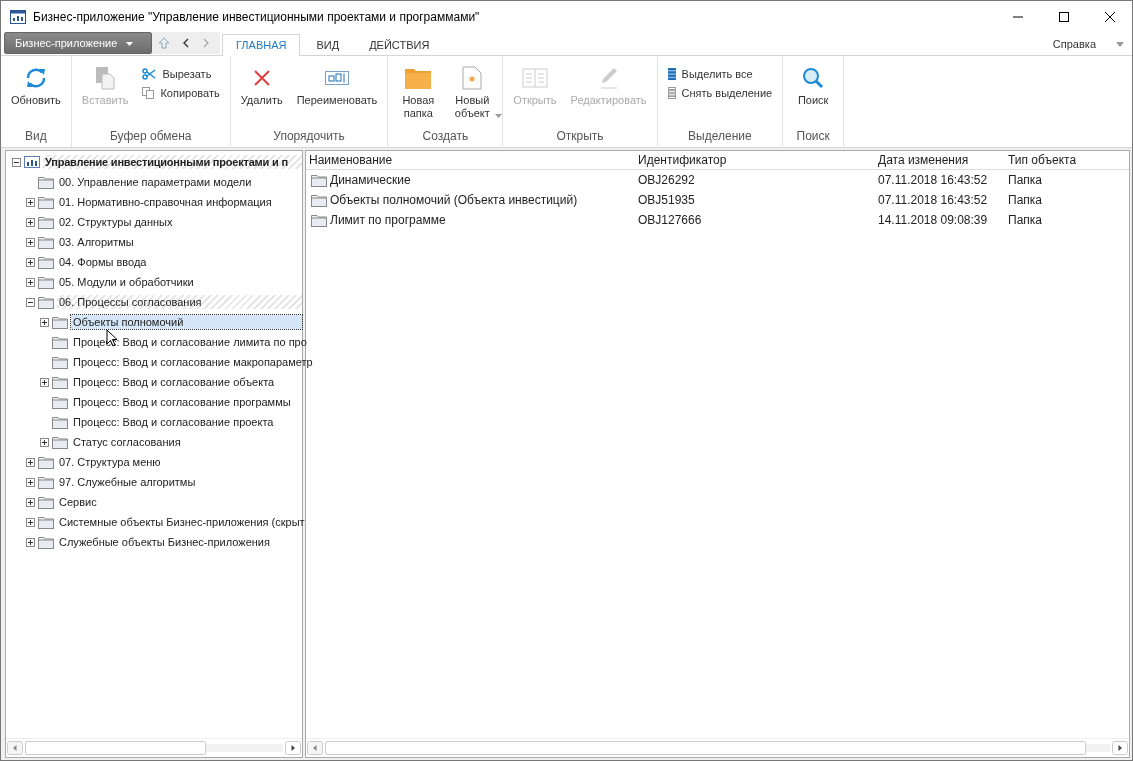  What do you see at coordinates (1084, 46) in the screenshot?
I see `help-menu: Справка` at bounding box center [1084, 46].